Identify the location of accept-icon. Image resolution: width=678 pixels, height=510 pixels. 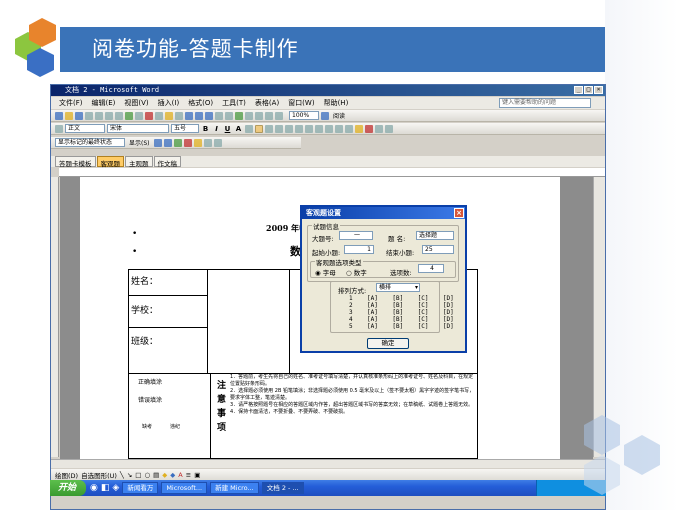
(177, 142).